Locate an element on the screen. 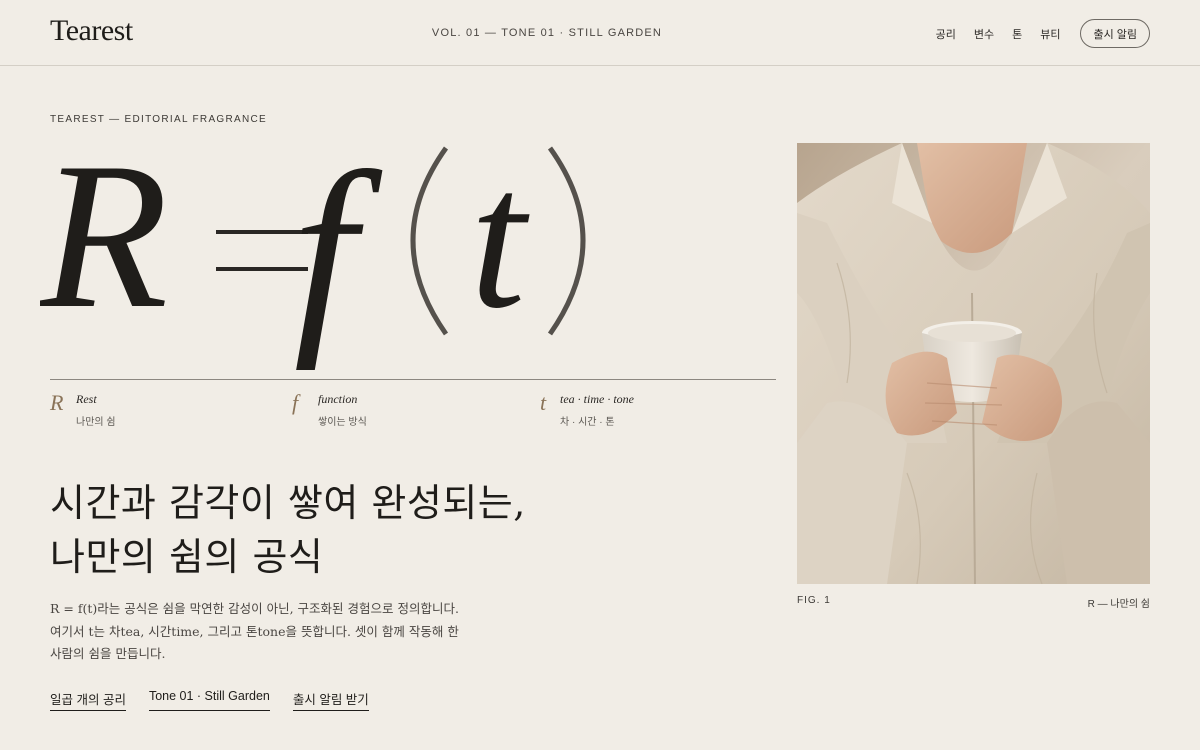  link-launch-notify: 출시 알림 받기 is located at coordinates (330, 700).